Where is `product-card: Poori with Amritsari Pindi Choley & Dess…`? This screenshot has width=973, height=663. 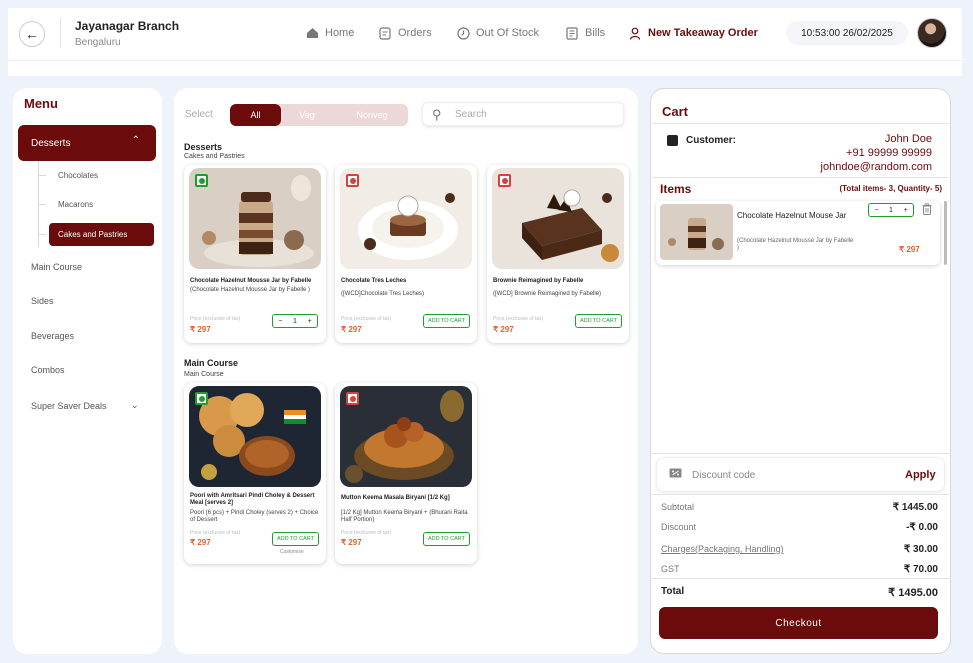 product-card: Poori with Amritsari Pindi Choley & Dess… is located at coordinates (255, 473).